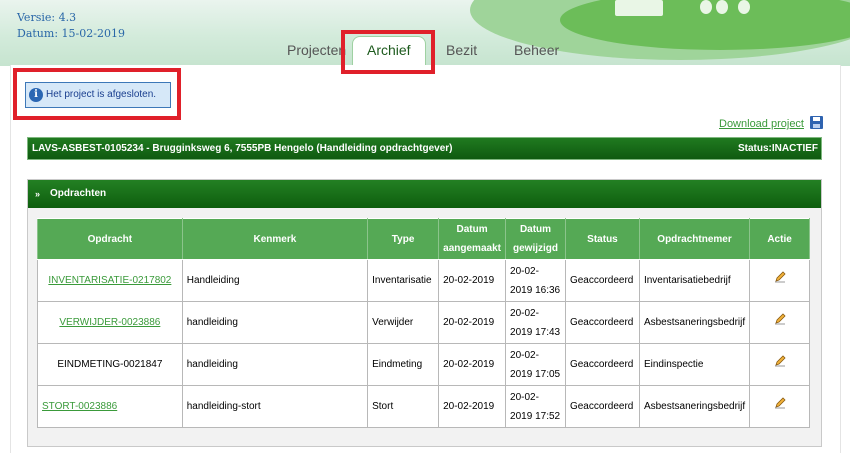 This screenshot has height=453, width=850. Describe the element at coordinates (36, 95) in the screenshot. I see `info-icon: i` at that location.